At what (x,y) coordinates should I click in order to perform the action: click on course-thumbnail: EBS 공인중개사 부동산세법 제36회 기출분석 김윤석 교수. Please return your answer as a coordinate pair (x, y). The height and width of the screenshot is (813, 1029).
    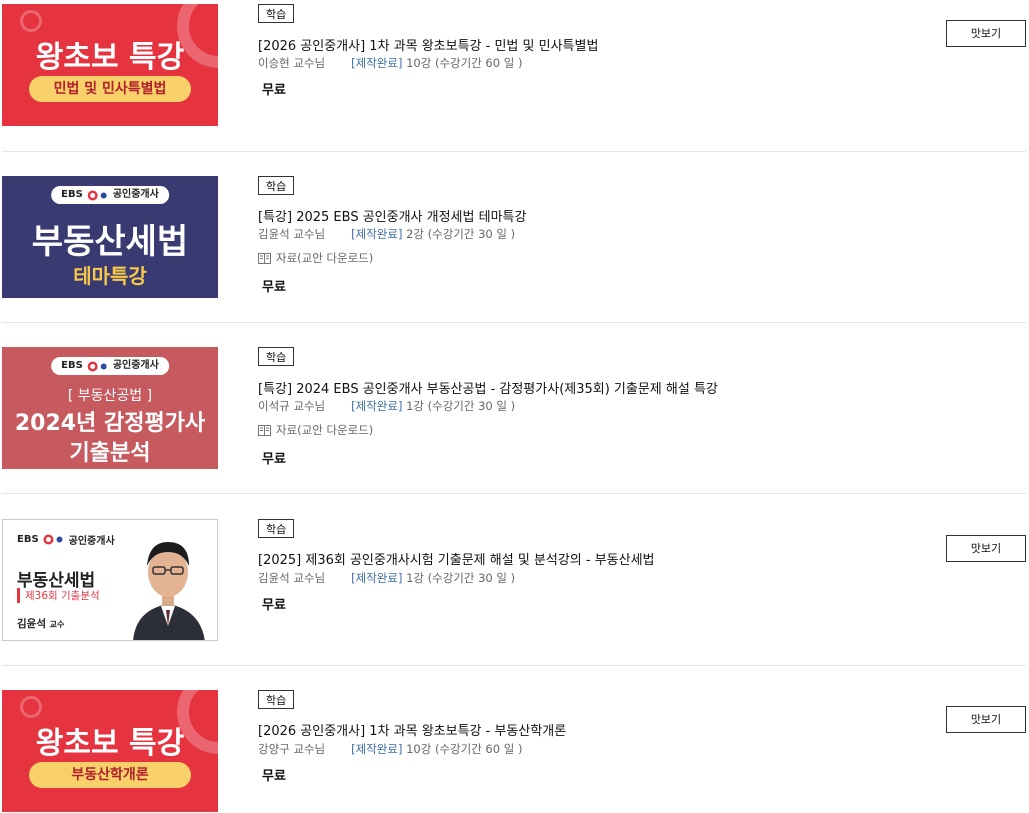
    Looking at the image, I should click on (110, 580).